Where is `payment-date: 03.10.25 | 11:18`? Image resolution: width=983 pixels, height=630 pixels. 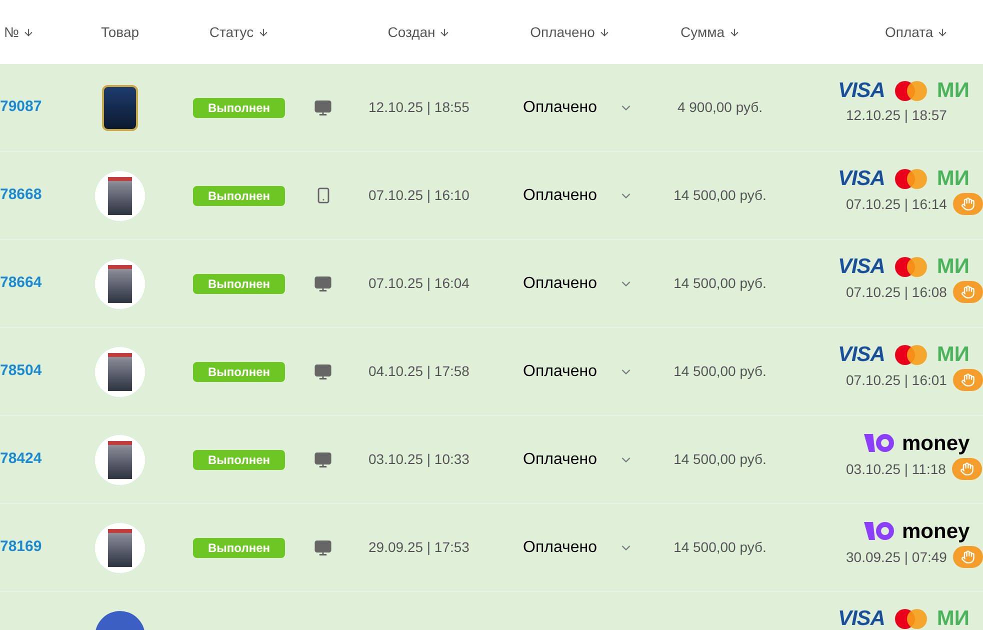 payment-date: 03.10.25 | 11:18 is located at coordinates (895, 469).